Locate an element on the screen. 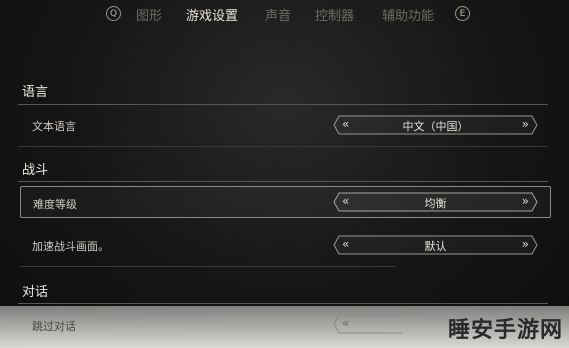 This screenshot has height=348, width=569. tab-game-settings: 游戏设置 is located at coordinates (212, 14).